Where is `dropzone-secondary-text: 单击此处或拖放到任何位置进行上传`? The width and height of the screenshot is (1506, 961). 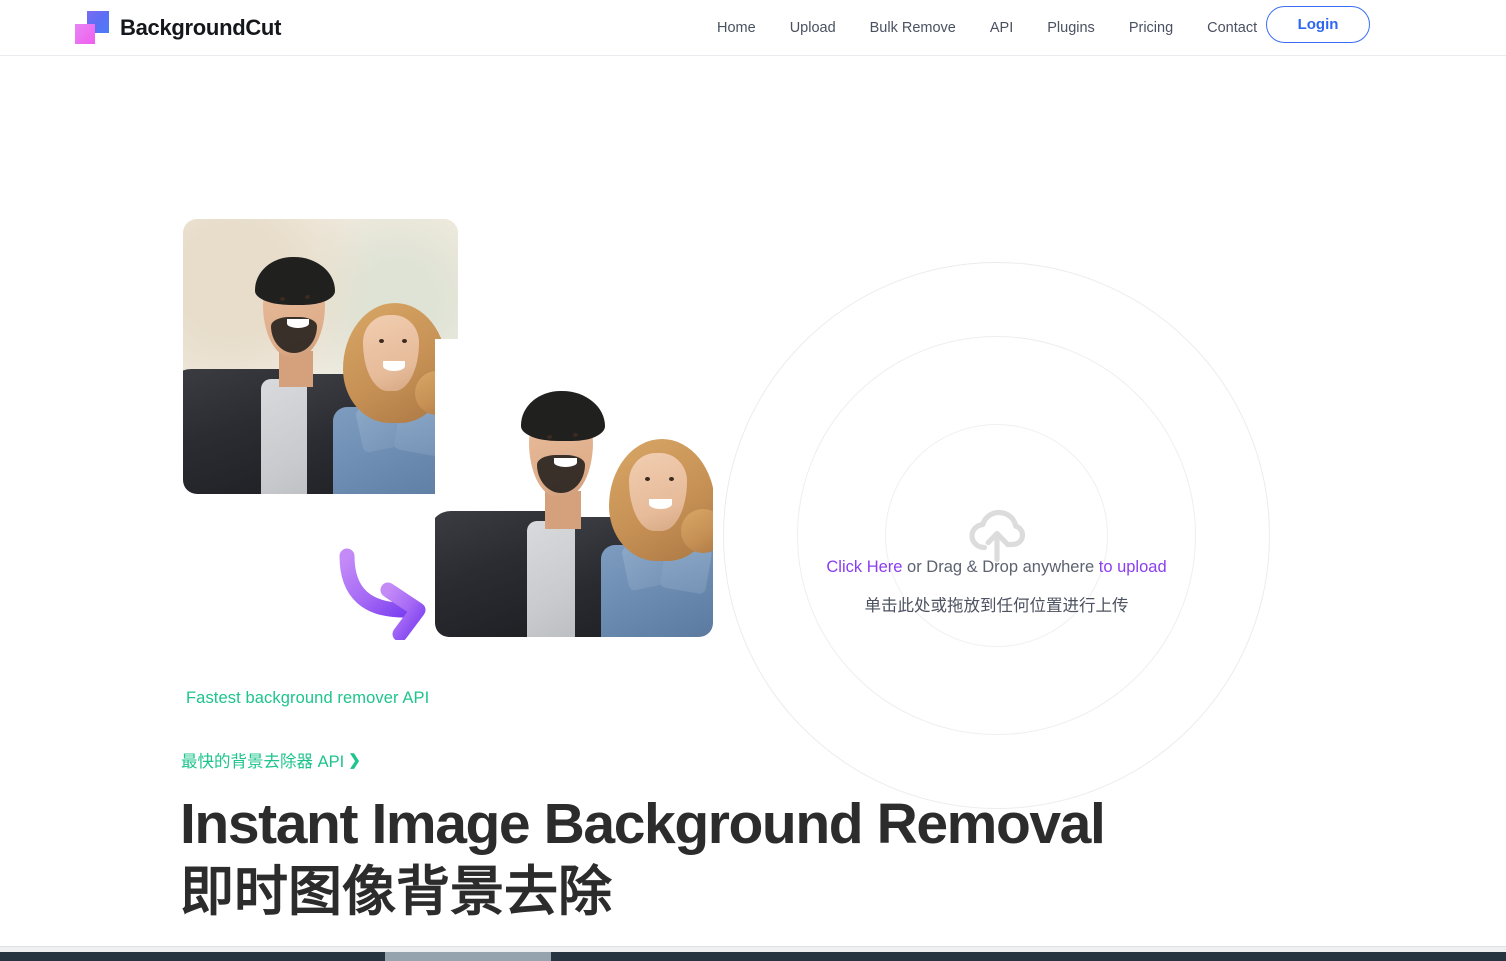
dropzone-secondary-text: 单击此处或拖放到任何位置进行上传 is located at coordinates (996, 606).